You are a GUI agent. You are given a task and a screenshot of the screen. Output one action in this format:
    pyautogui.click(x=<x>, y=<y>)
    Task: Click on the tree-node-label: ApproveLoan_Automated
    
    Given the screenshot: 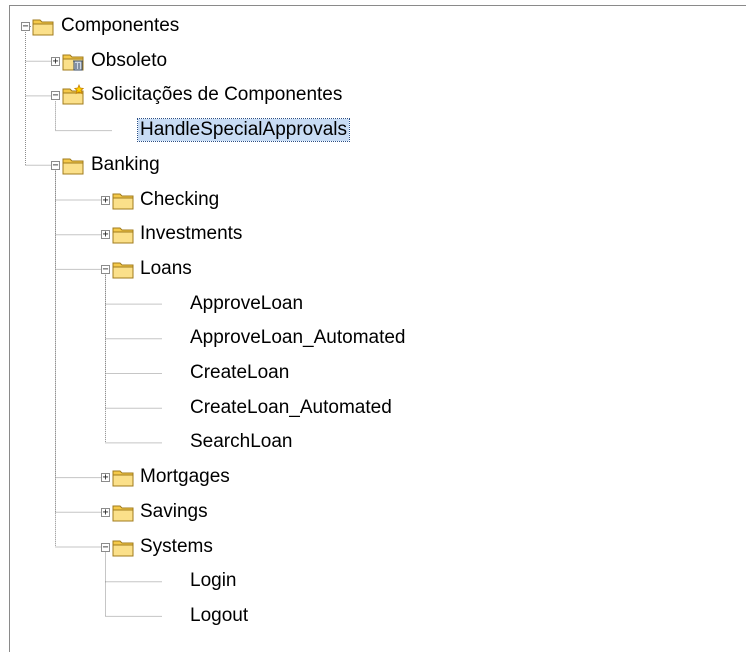 What is the action you would take?
    pyautogui.click(x=298, y=338)
    